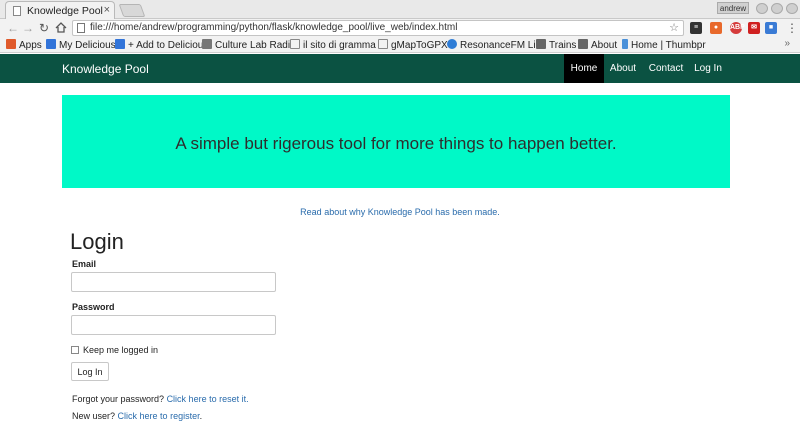 The image size is (800, 422). What do you see at coordinates (787, 43) in the screenshot?
I see `more-bookmarks-icon: »` at bounding box center [787, 43].